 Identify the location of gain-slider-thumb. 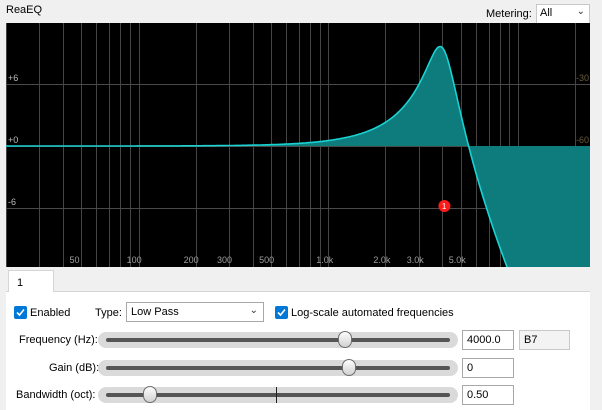
(349, 367).